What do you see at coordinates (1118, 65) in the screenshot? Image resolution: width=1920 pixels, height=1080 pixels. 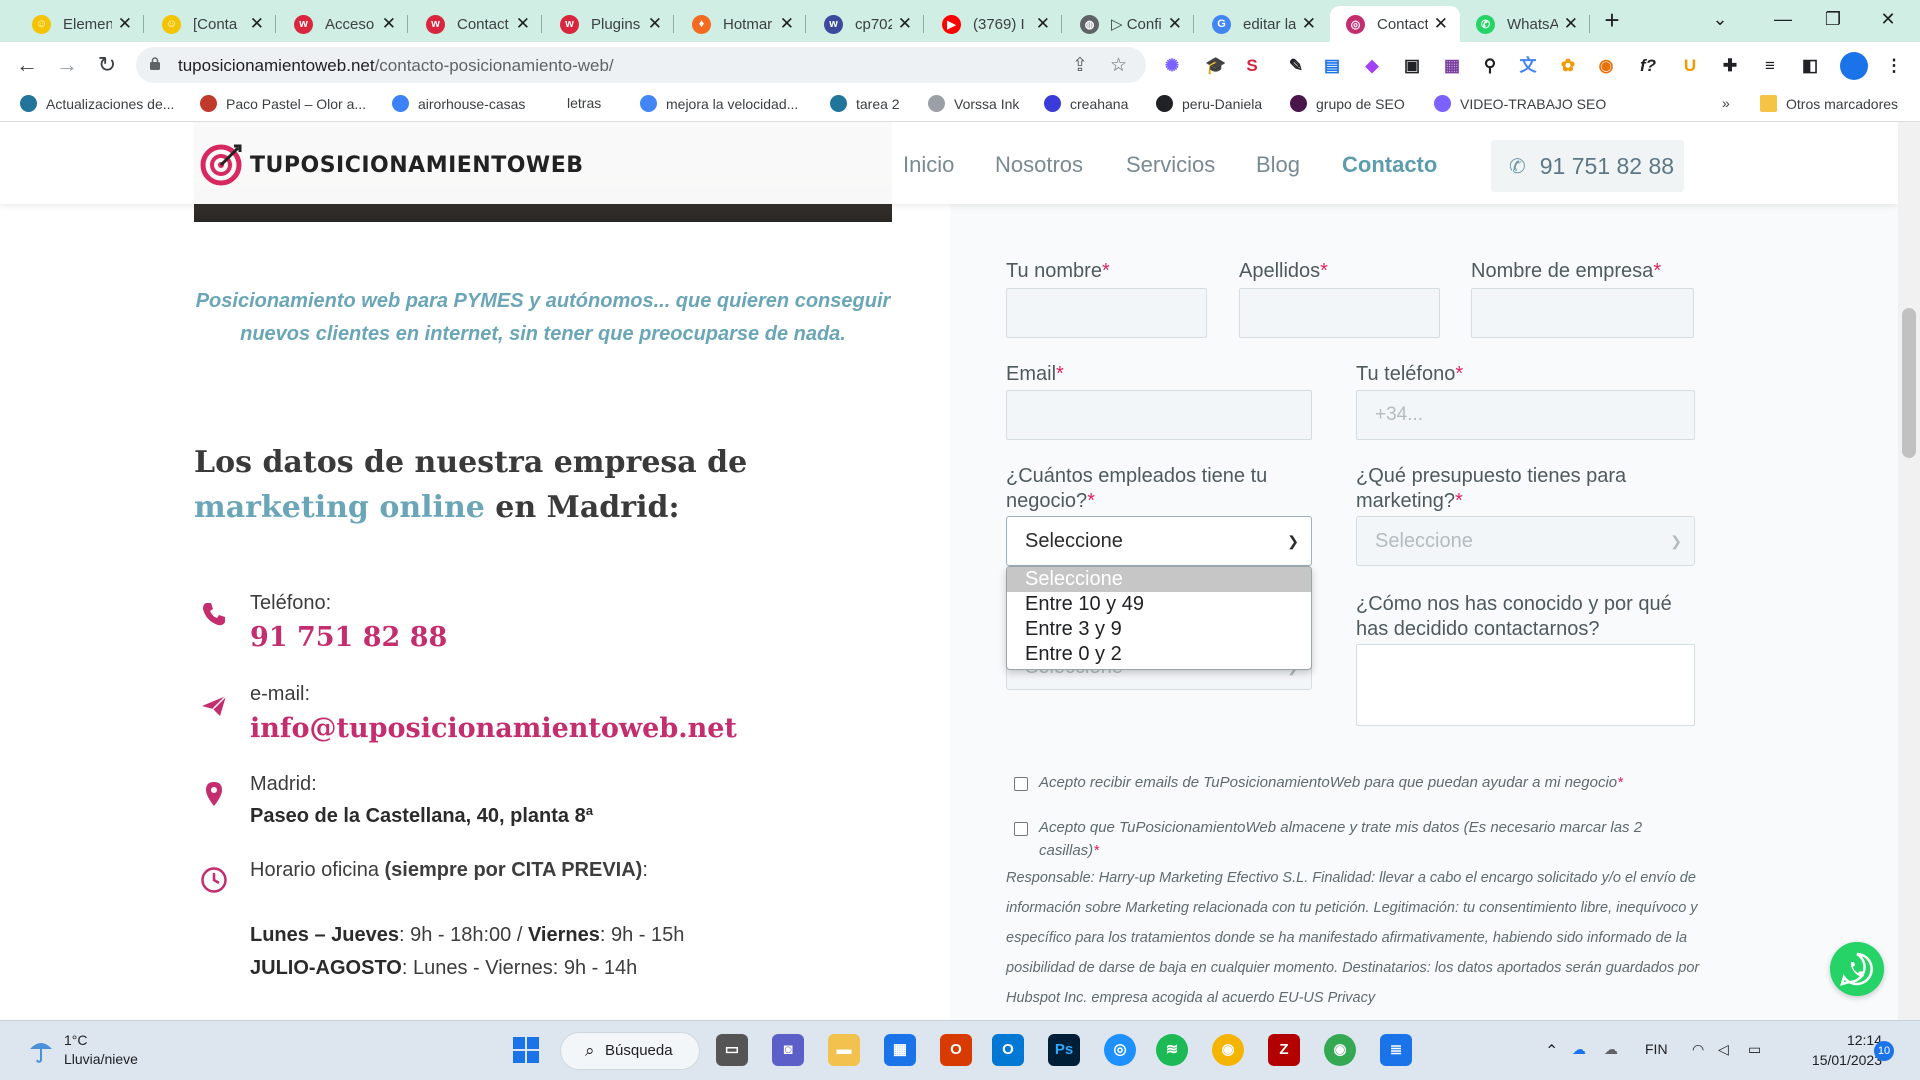 I see `bookmark-star-icon: ☆` at bounding box center [1118, 65].